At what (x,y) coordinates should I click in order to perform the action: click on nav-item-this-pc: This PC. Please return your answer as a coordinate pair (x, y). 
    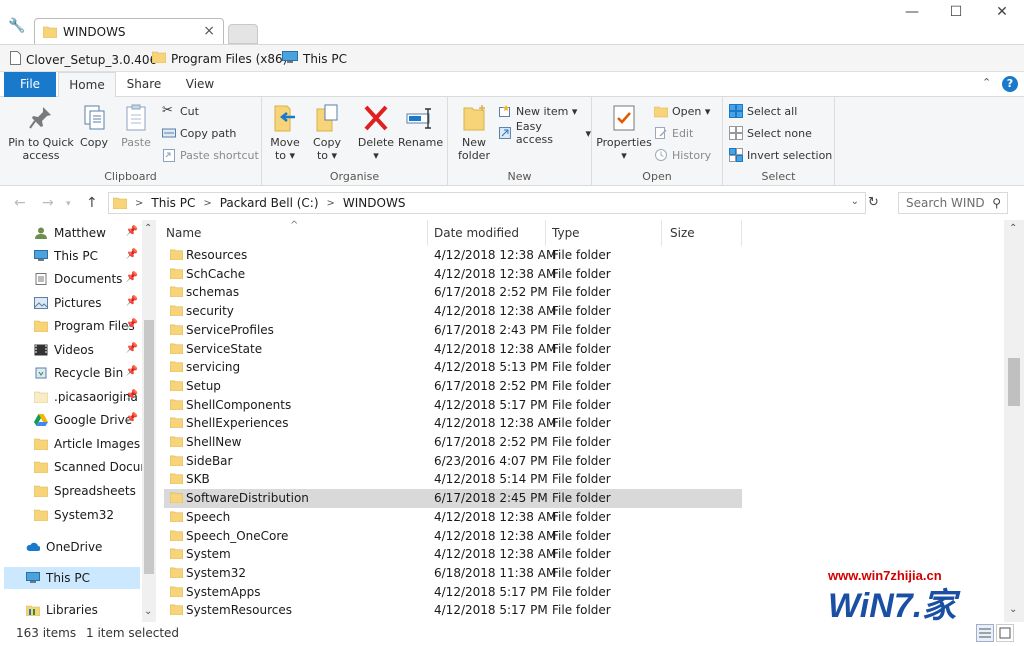
    Looking at the image, I should click on (72, 578).